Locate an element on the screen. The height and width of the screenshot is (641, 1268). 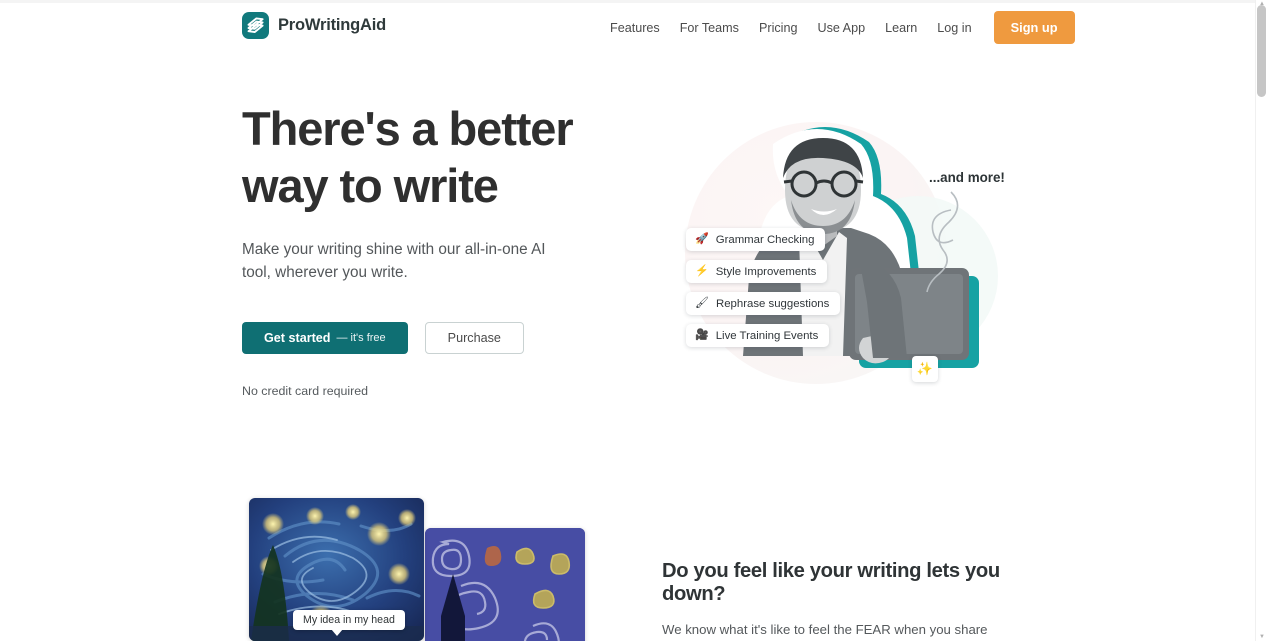
feature-chip-label: Live Training Events is located at coordinates (767, 335).